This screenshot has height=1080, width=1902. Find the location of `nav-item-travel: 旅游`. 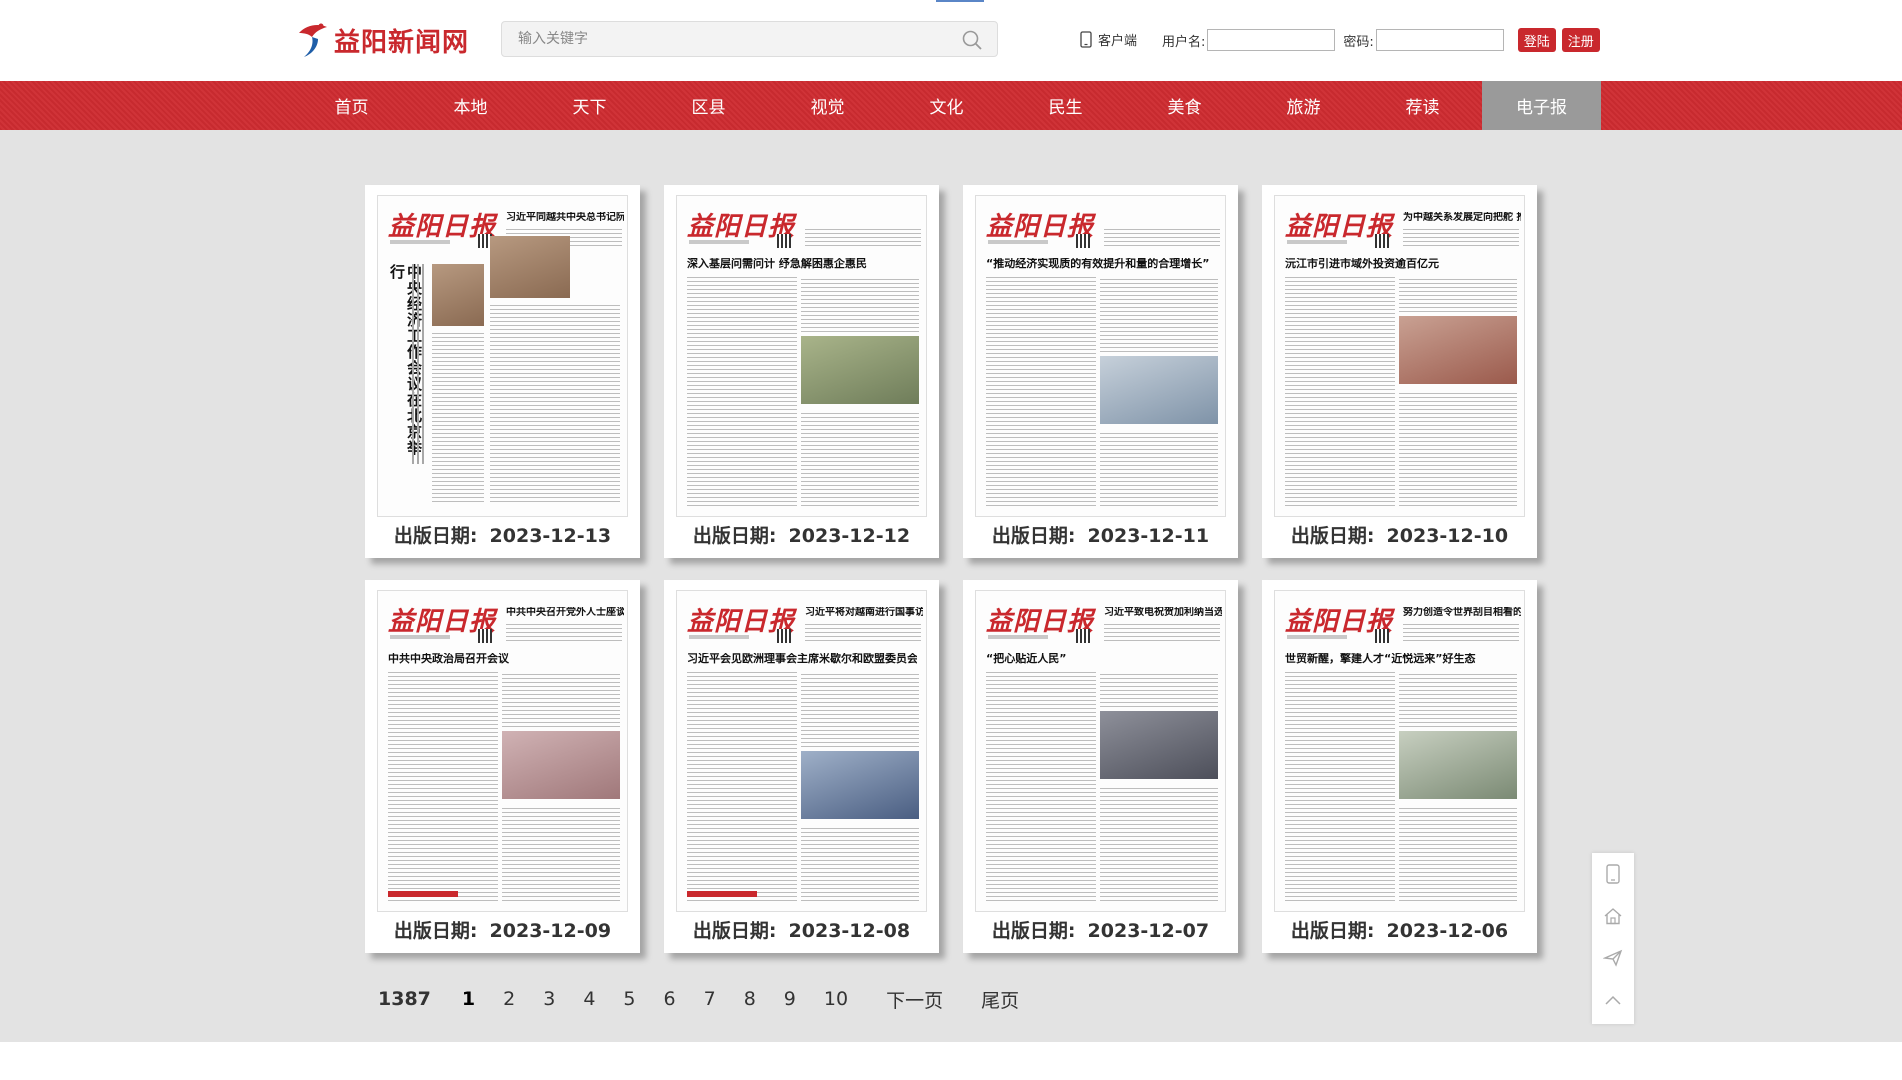

nav-item-travel: 旅游 is located at coordinates (1303, 105).